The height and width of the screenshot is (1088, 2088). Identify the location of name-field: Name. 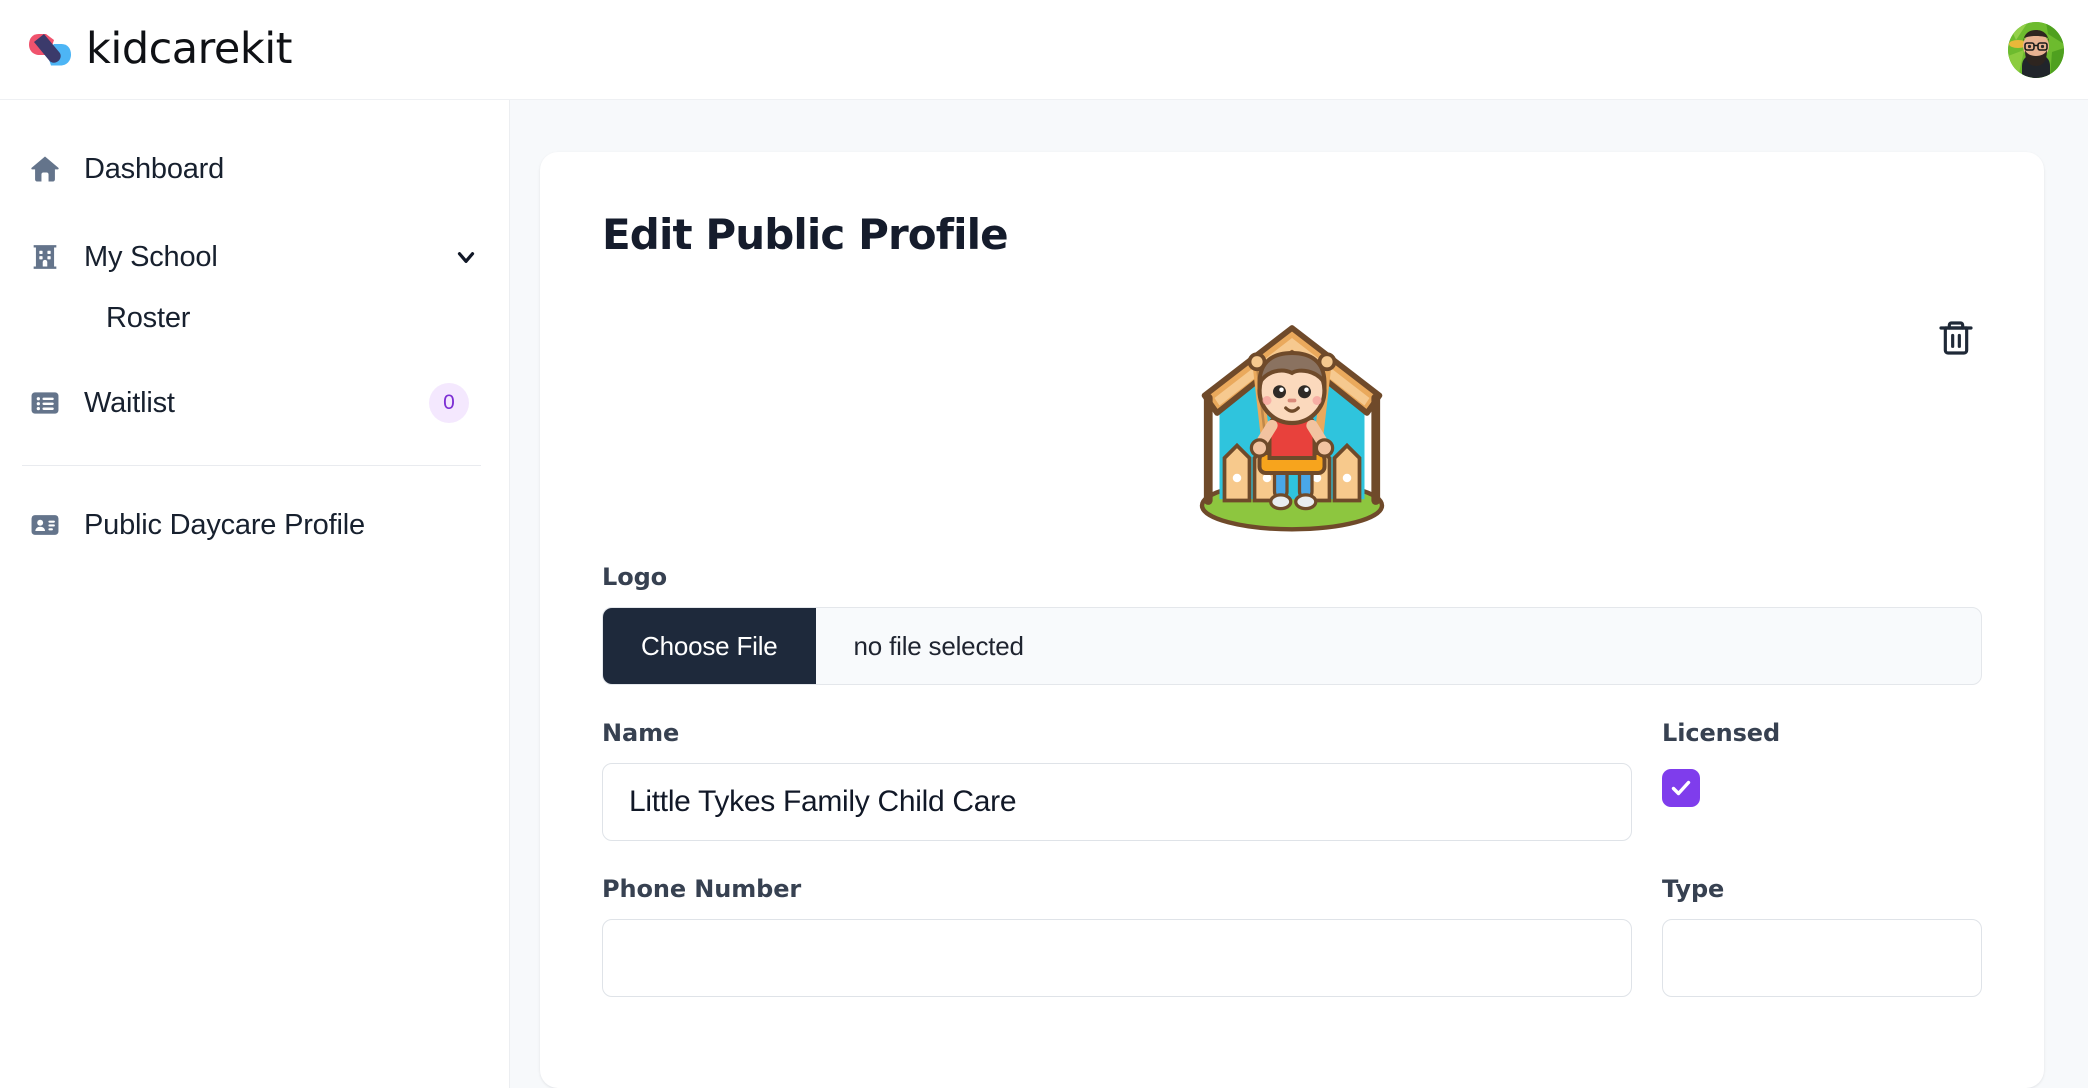
(1117, 780).